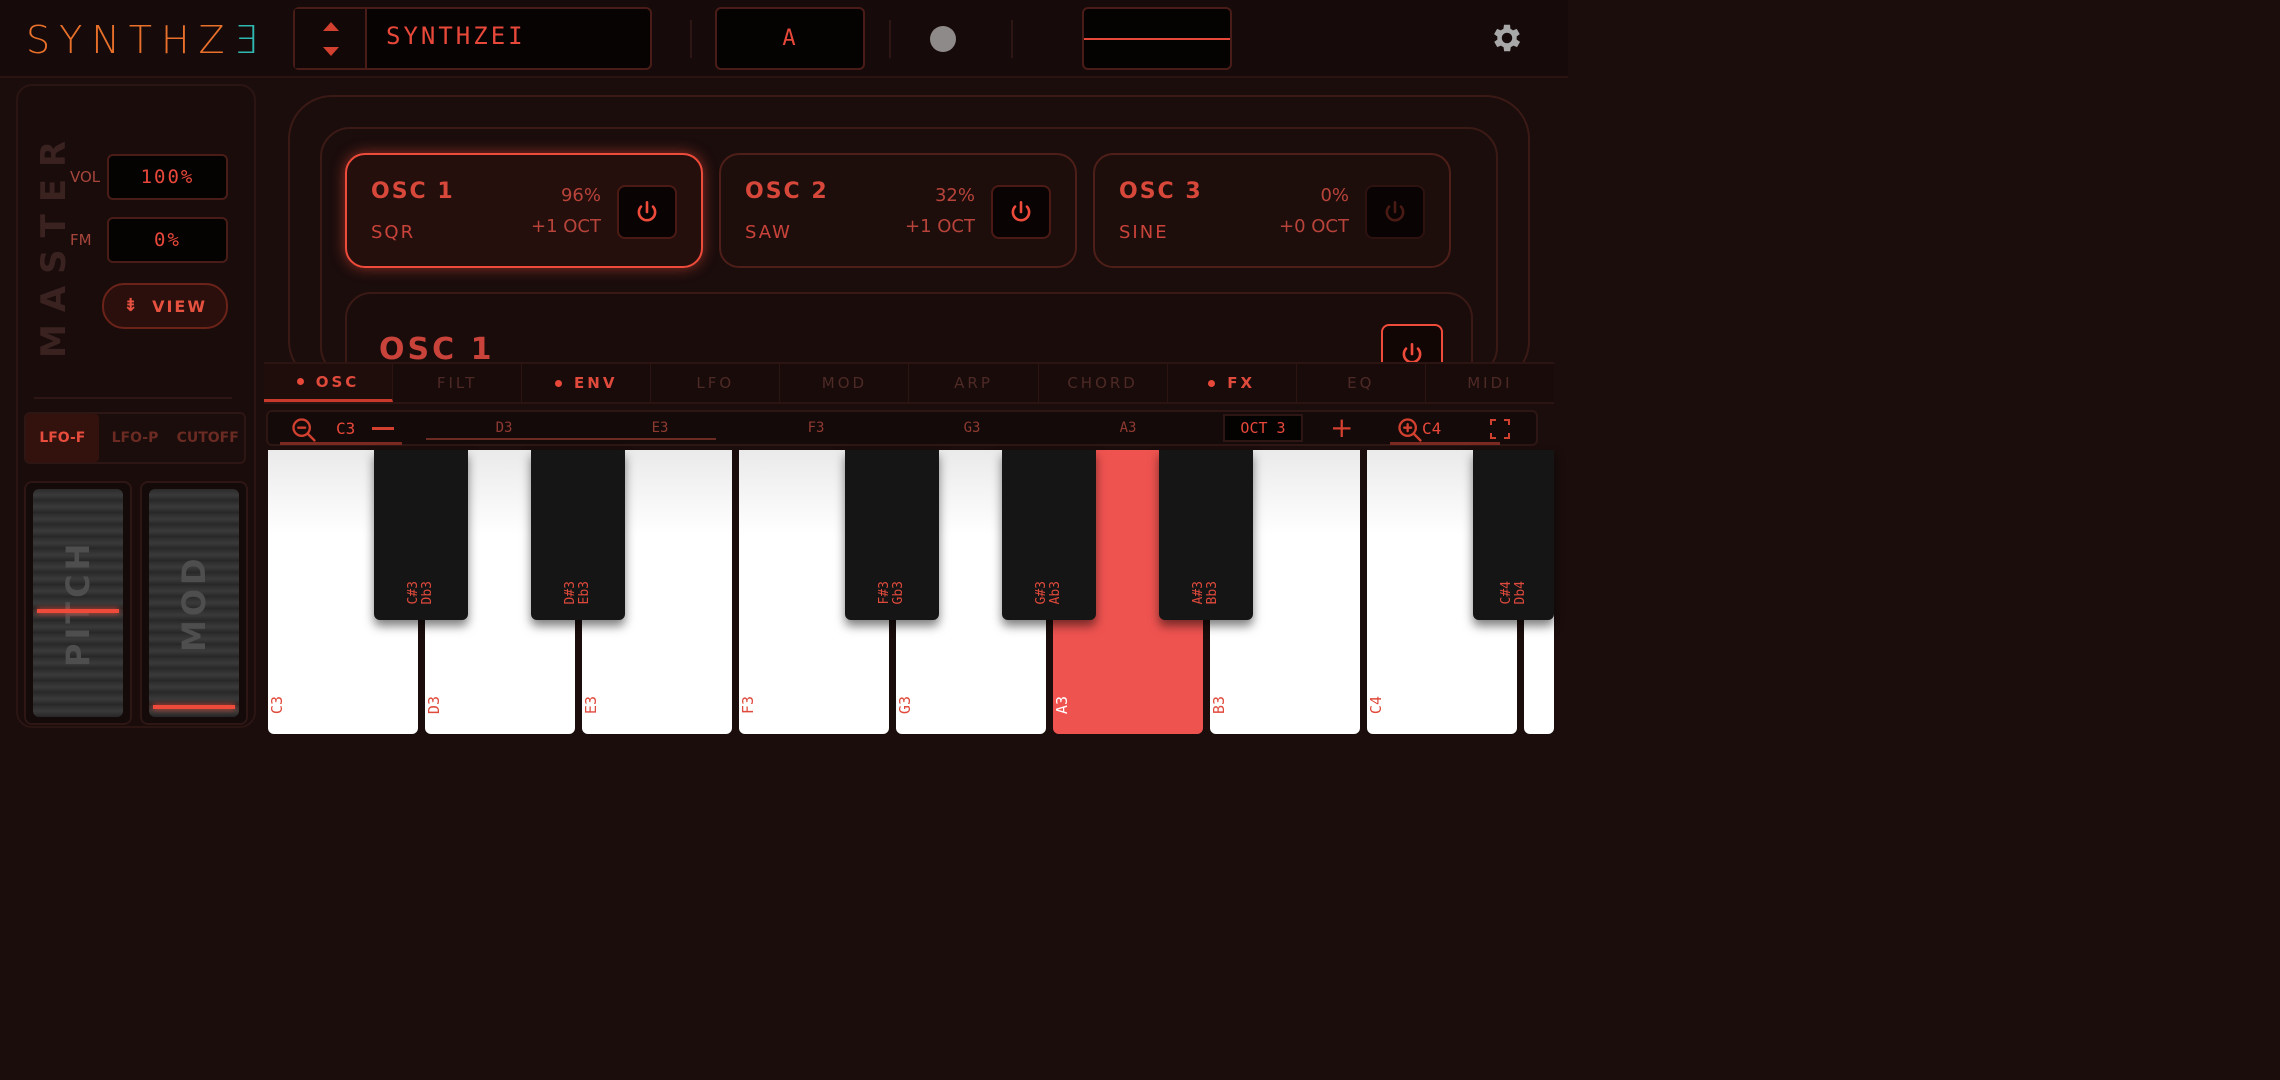 The width and height of the screenshot is (2280, 1080). Describe the element at coordinates (78, 611) in the screenshot. I see `pitch-wheel-indicator` at that location.